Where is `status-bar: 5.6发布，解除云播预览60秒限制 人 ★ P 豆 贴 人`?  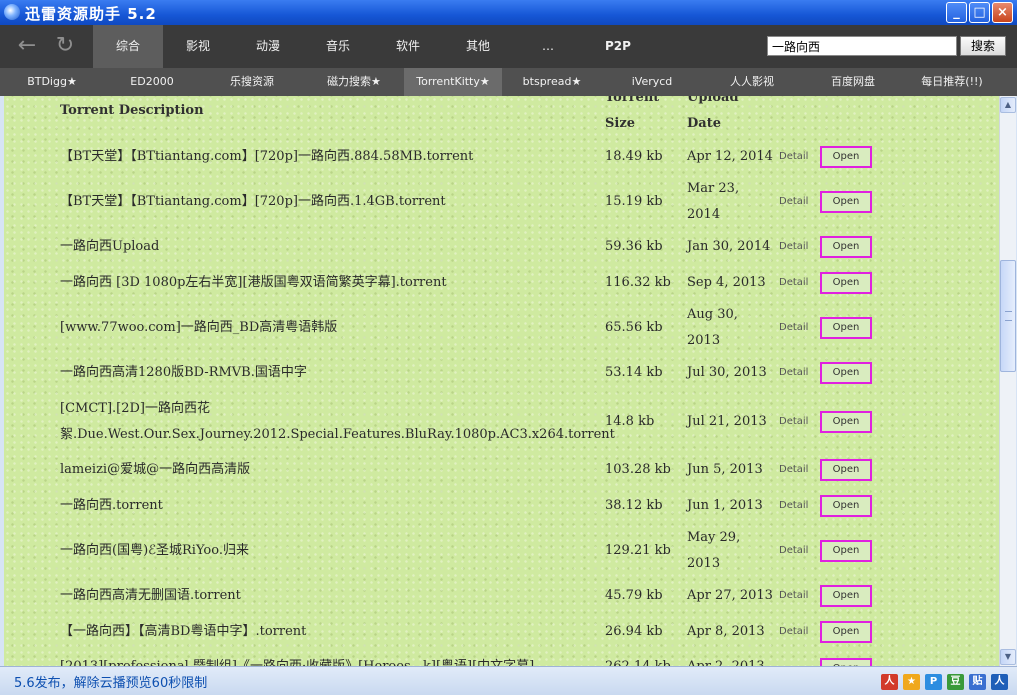
status-bar: 5.6发布，解除云播预览60秒限制 人 ★ P 豆 贴 人 is located at coordinates (508, 680).